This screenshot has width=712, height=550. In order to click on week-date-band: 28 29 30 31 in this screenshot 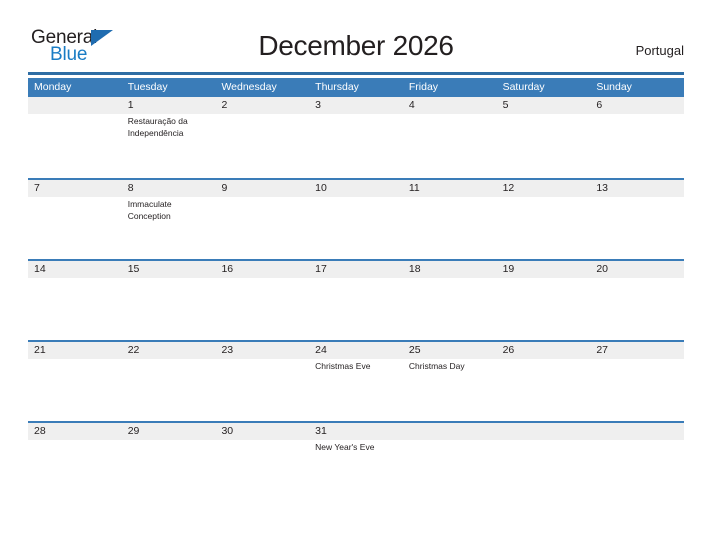, I will do `click(356, 431)`.